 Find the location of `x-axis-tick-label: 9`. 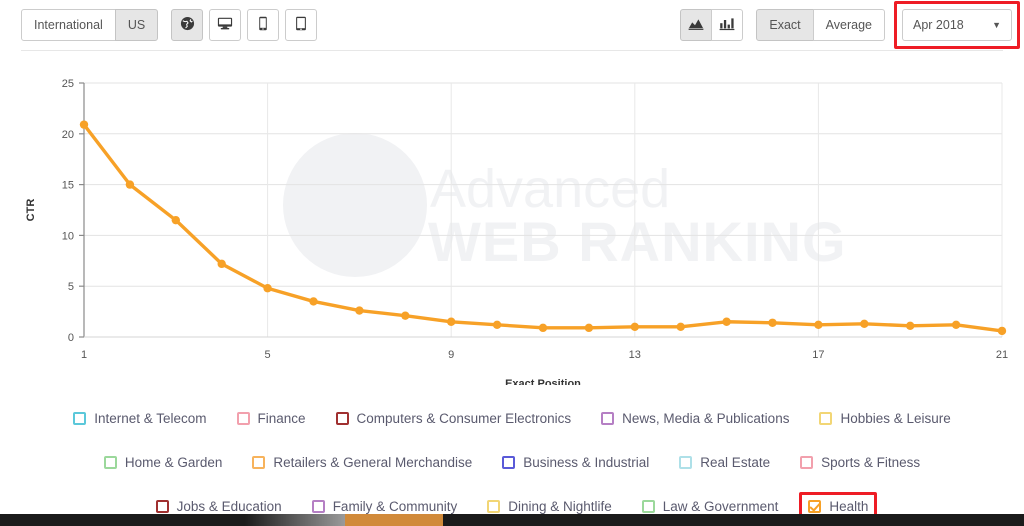

x-axis-tick-label: 9 is located at coordinates (451, 355).